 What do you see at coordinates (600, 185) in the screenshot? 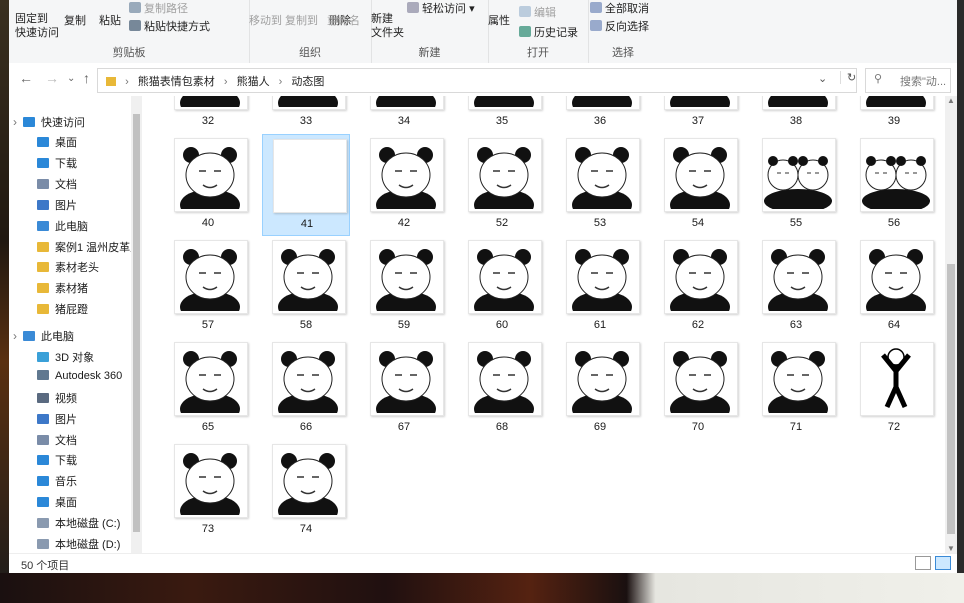
I see `file-item: 53` at bounding box center [600, 185].